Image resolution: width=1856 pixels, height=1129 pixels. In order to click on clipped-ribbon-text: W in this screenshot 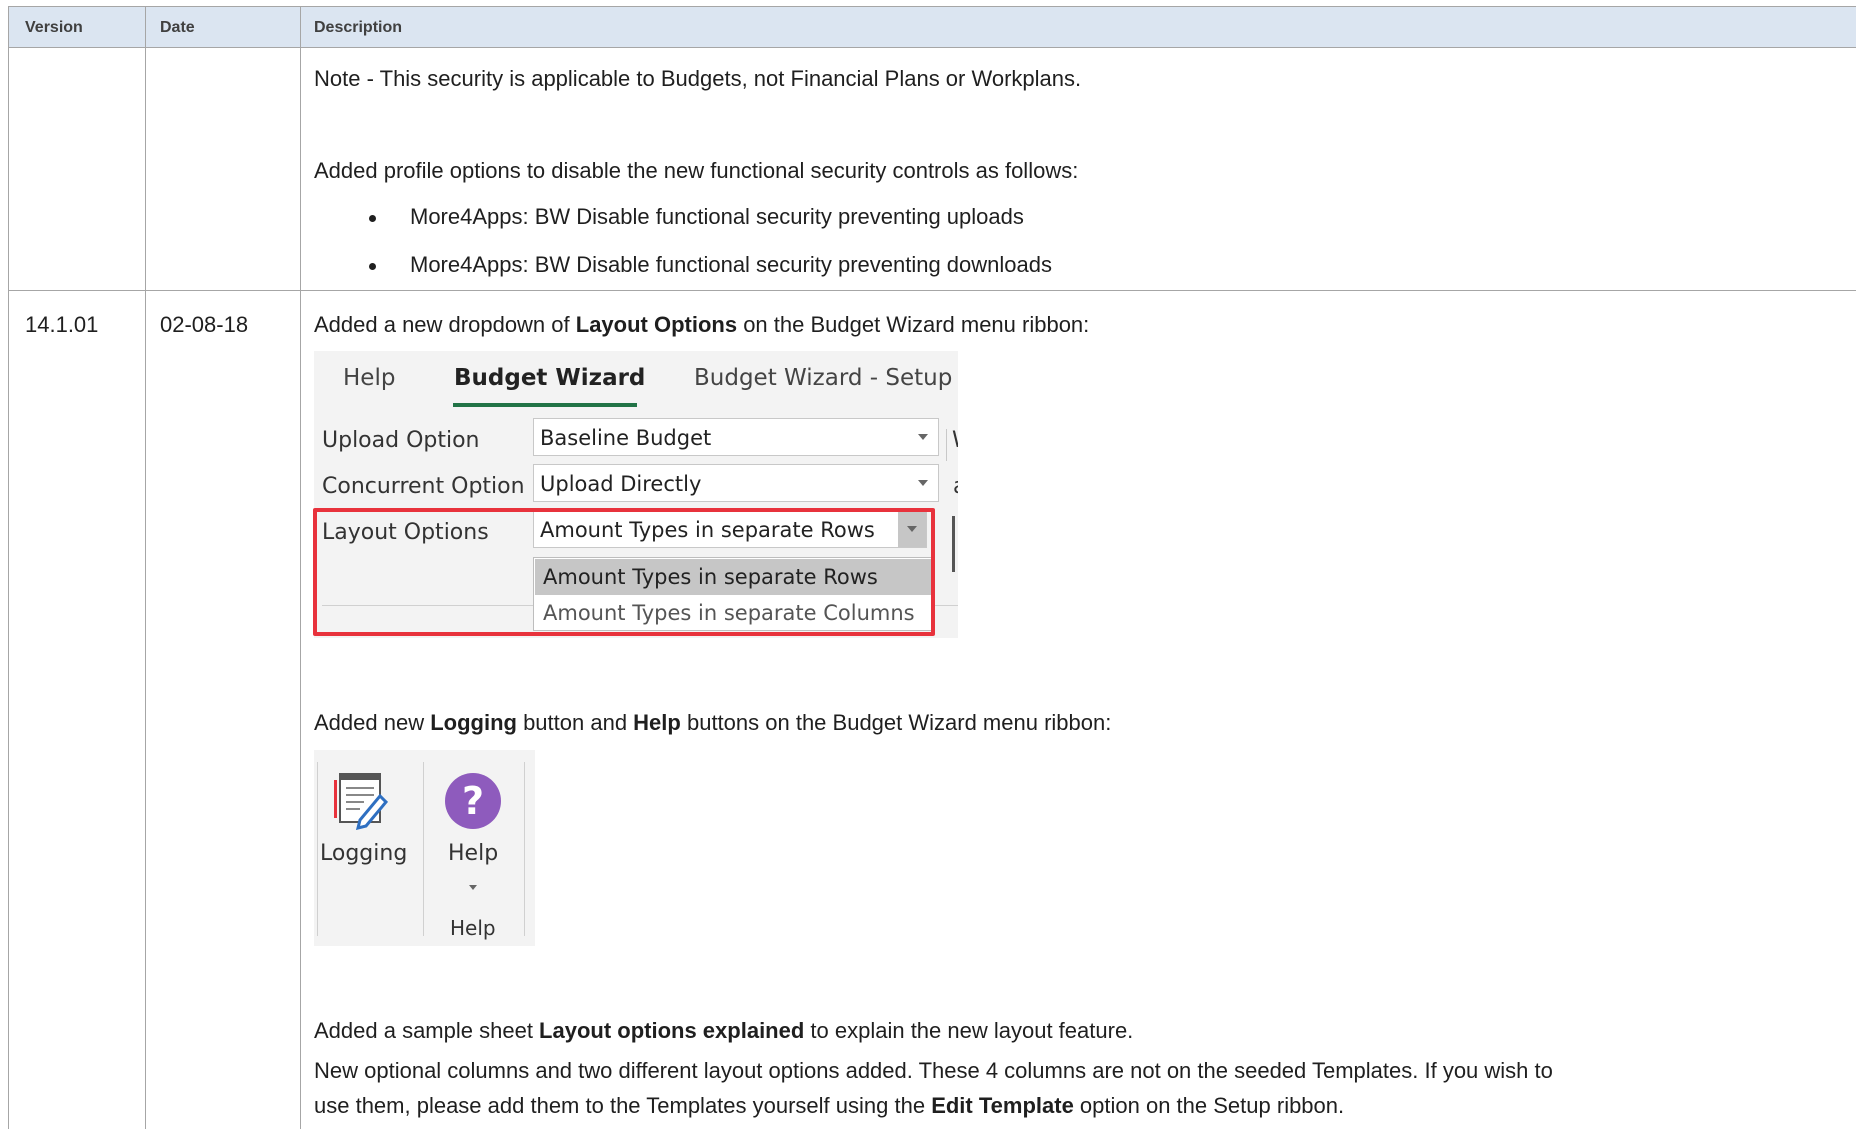, I will do `click(955, 440)`.